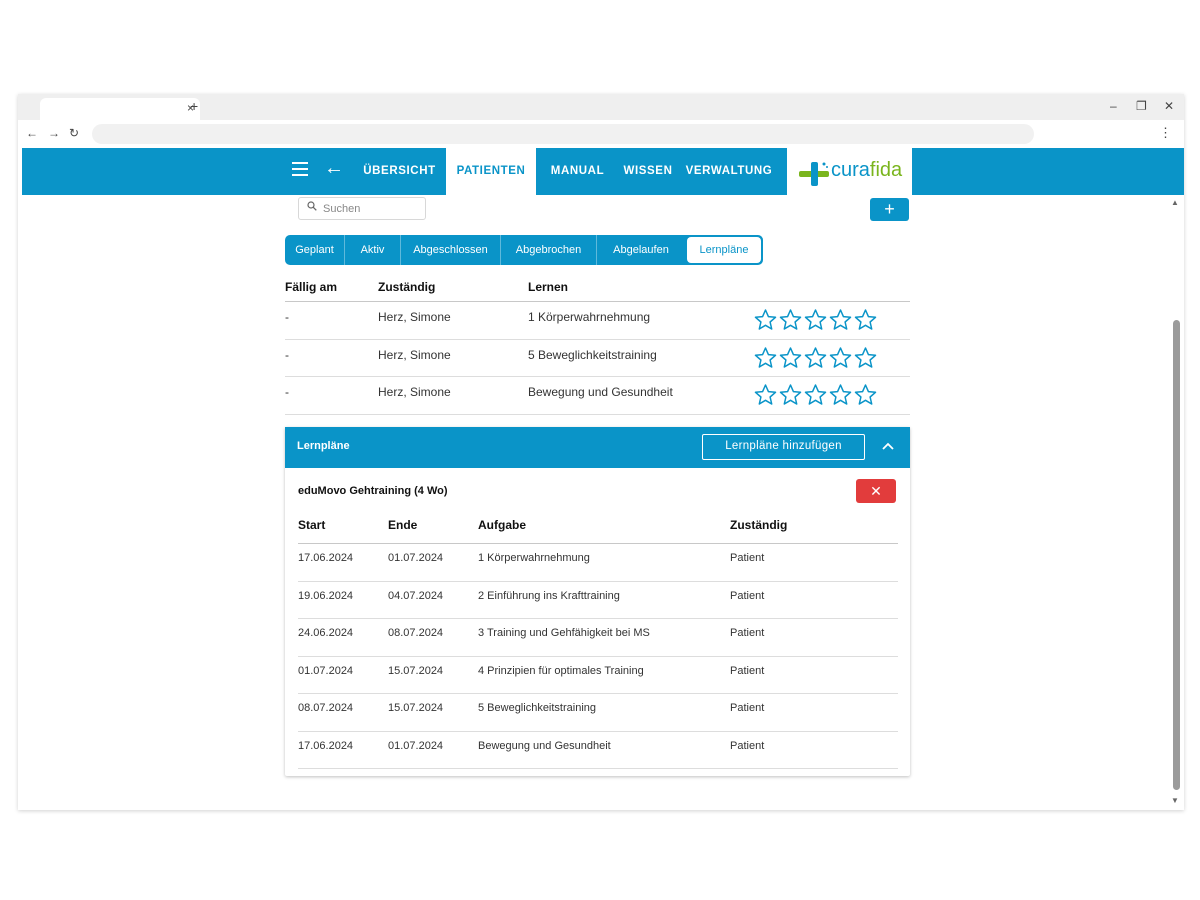 The width and height of the screenshot is (1200, 900). I want to click on table-row: - Herz, Simone 1 Körperwahrnehmung, so click(597, 321).